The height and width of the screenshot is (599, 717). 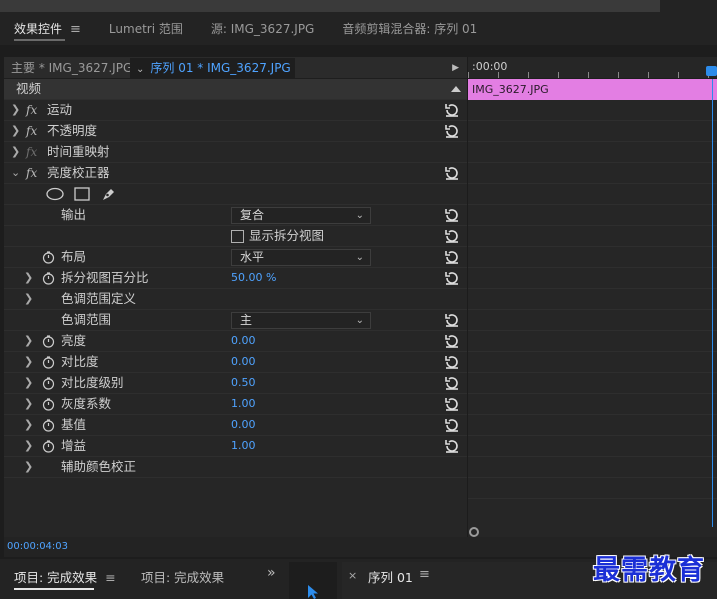 What do you see at coordinates (146, 29) in the screenshot?
I see `tab-lumetri-scopes: Lumetri 范围` at bounding box center [146, 29].